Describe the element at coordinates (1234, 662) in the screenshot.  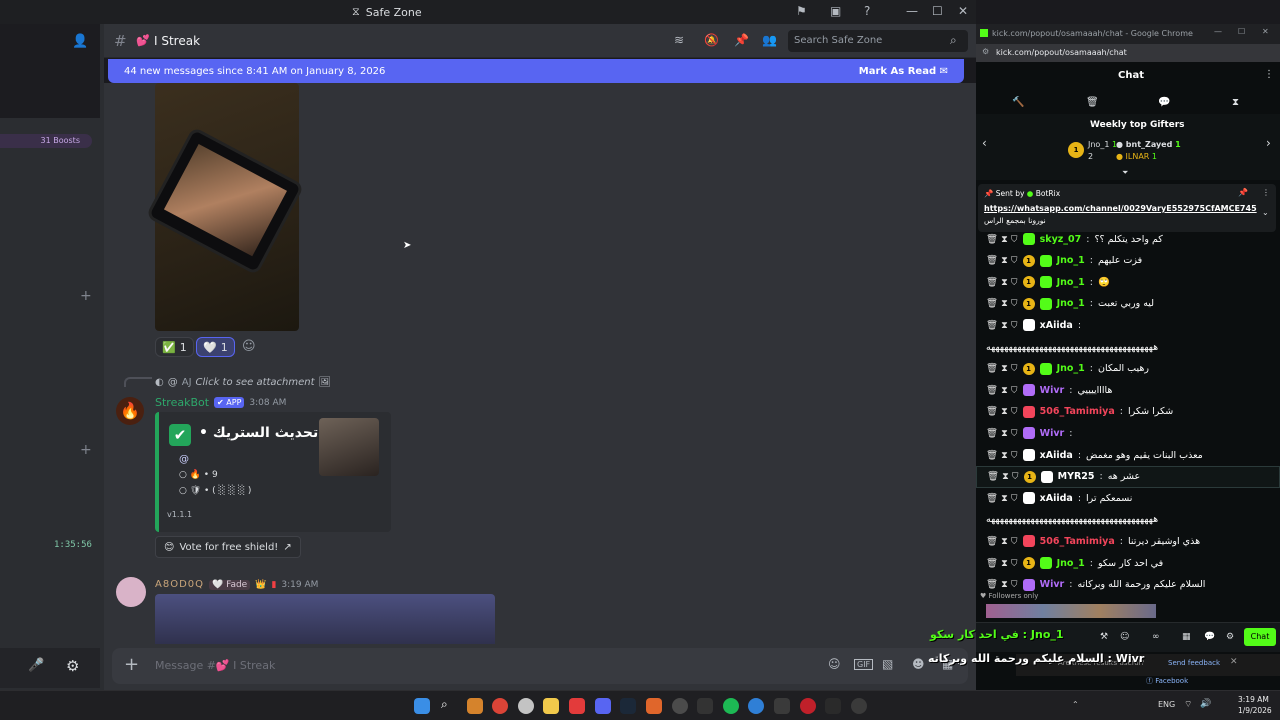
I see `feedback-close-icon: ✕` at that location.